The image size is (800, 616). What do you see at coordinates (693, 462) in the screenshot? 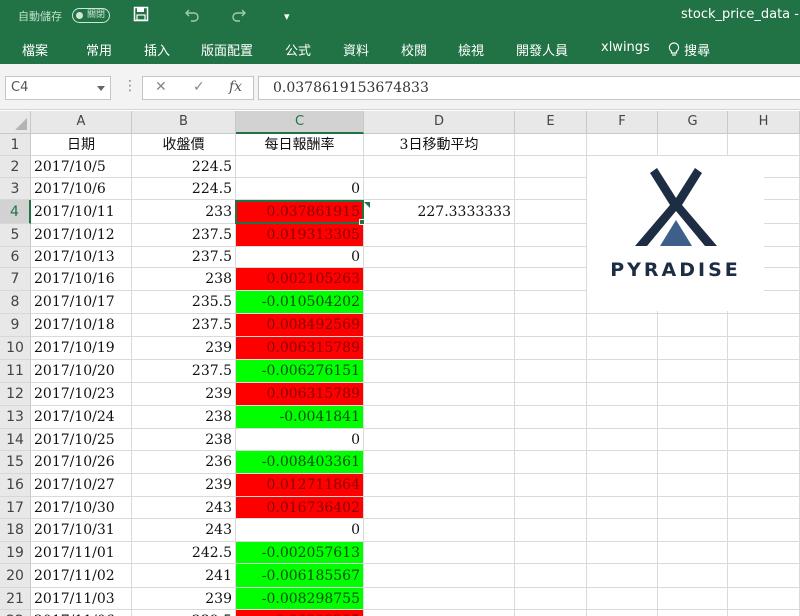
I see `cell-g15` at bounding box center [693, 462].